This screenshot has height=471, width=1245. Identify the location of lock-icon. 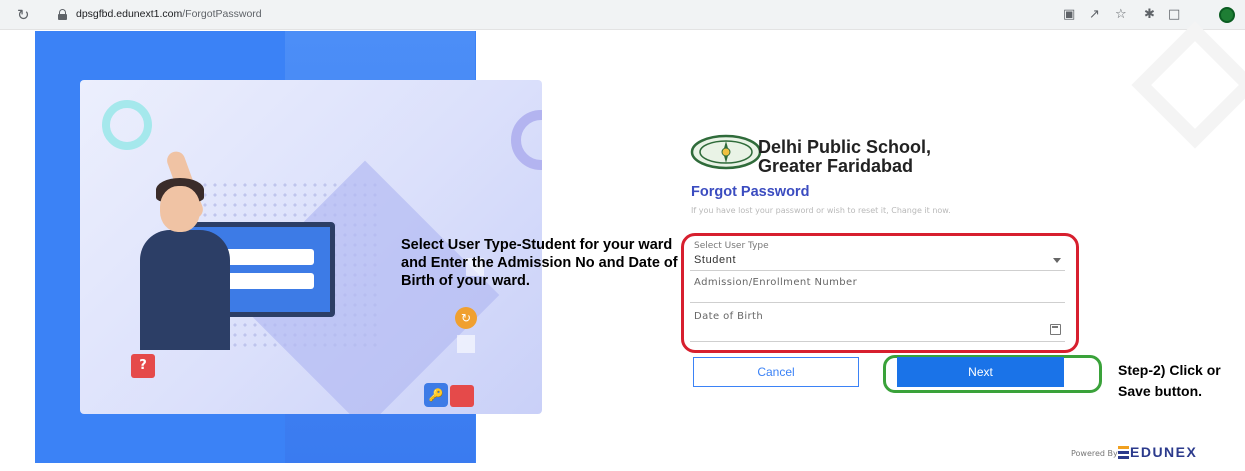
(62, 14).